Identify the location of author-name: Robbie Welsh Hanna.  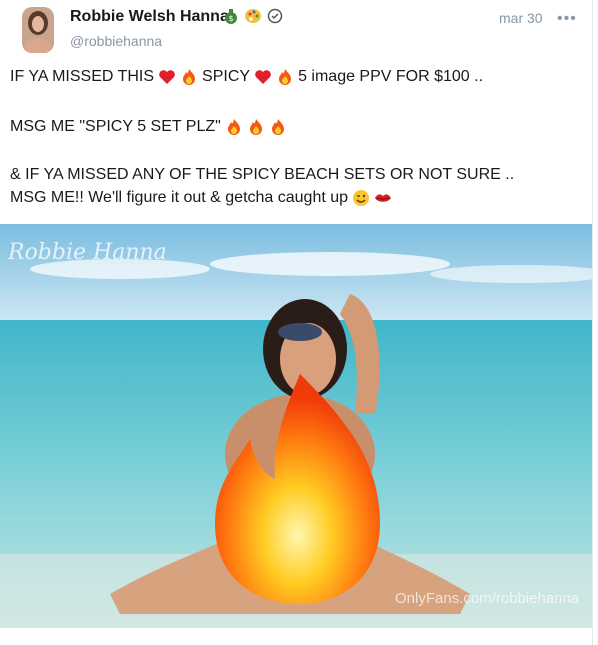
(149, 17).